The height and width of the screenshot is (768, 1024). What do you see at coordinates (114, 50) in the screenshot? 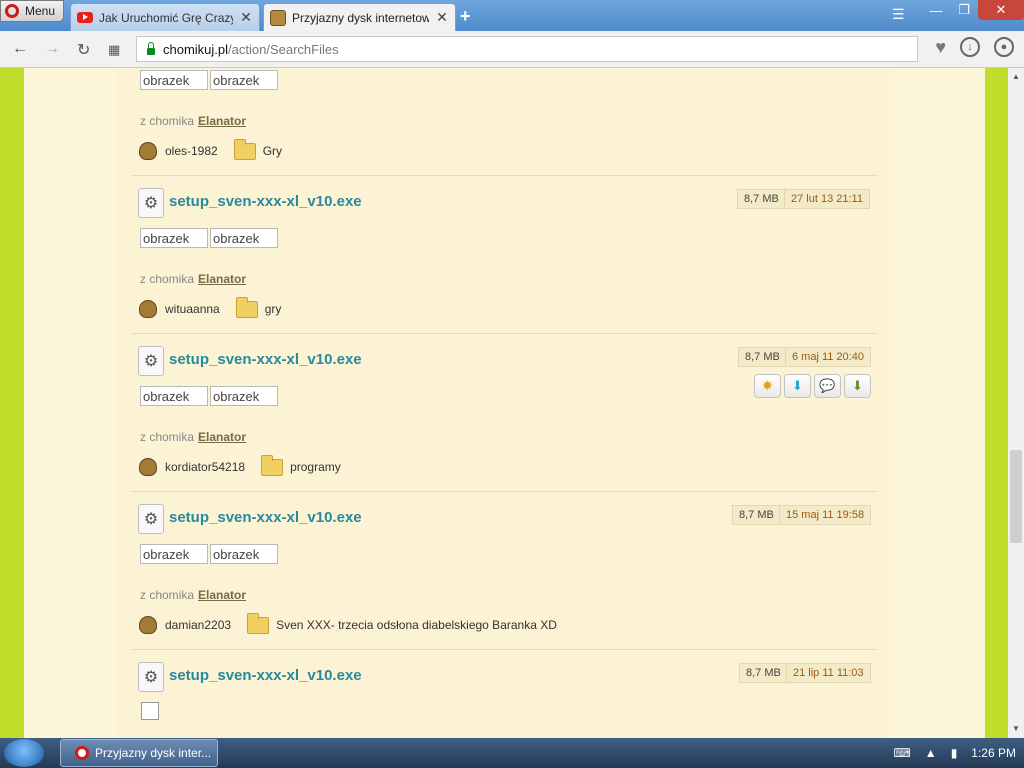
I see `speed-dial-grid-icon: ▦` at bounding box center [114, 50].